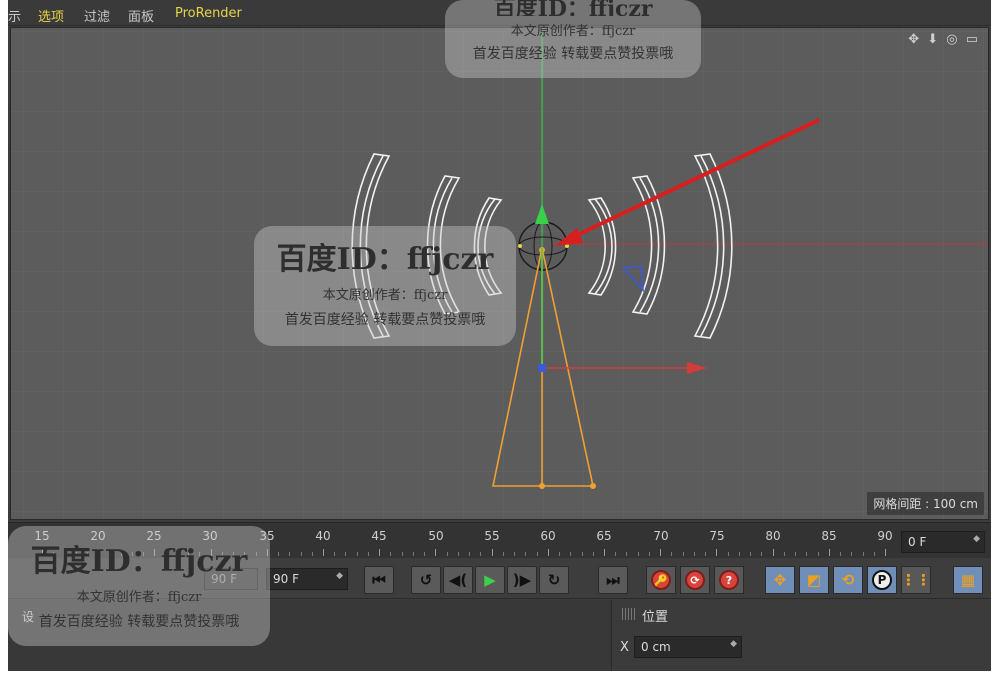  I want to click on coordinates-panel: 位置 X 0 cm ◆, so click(801, 635).